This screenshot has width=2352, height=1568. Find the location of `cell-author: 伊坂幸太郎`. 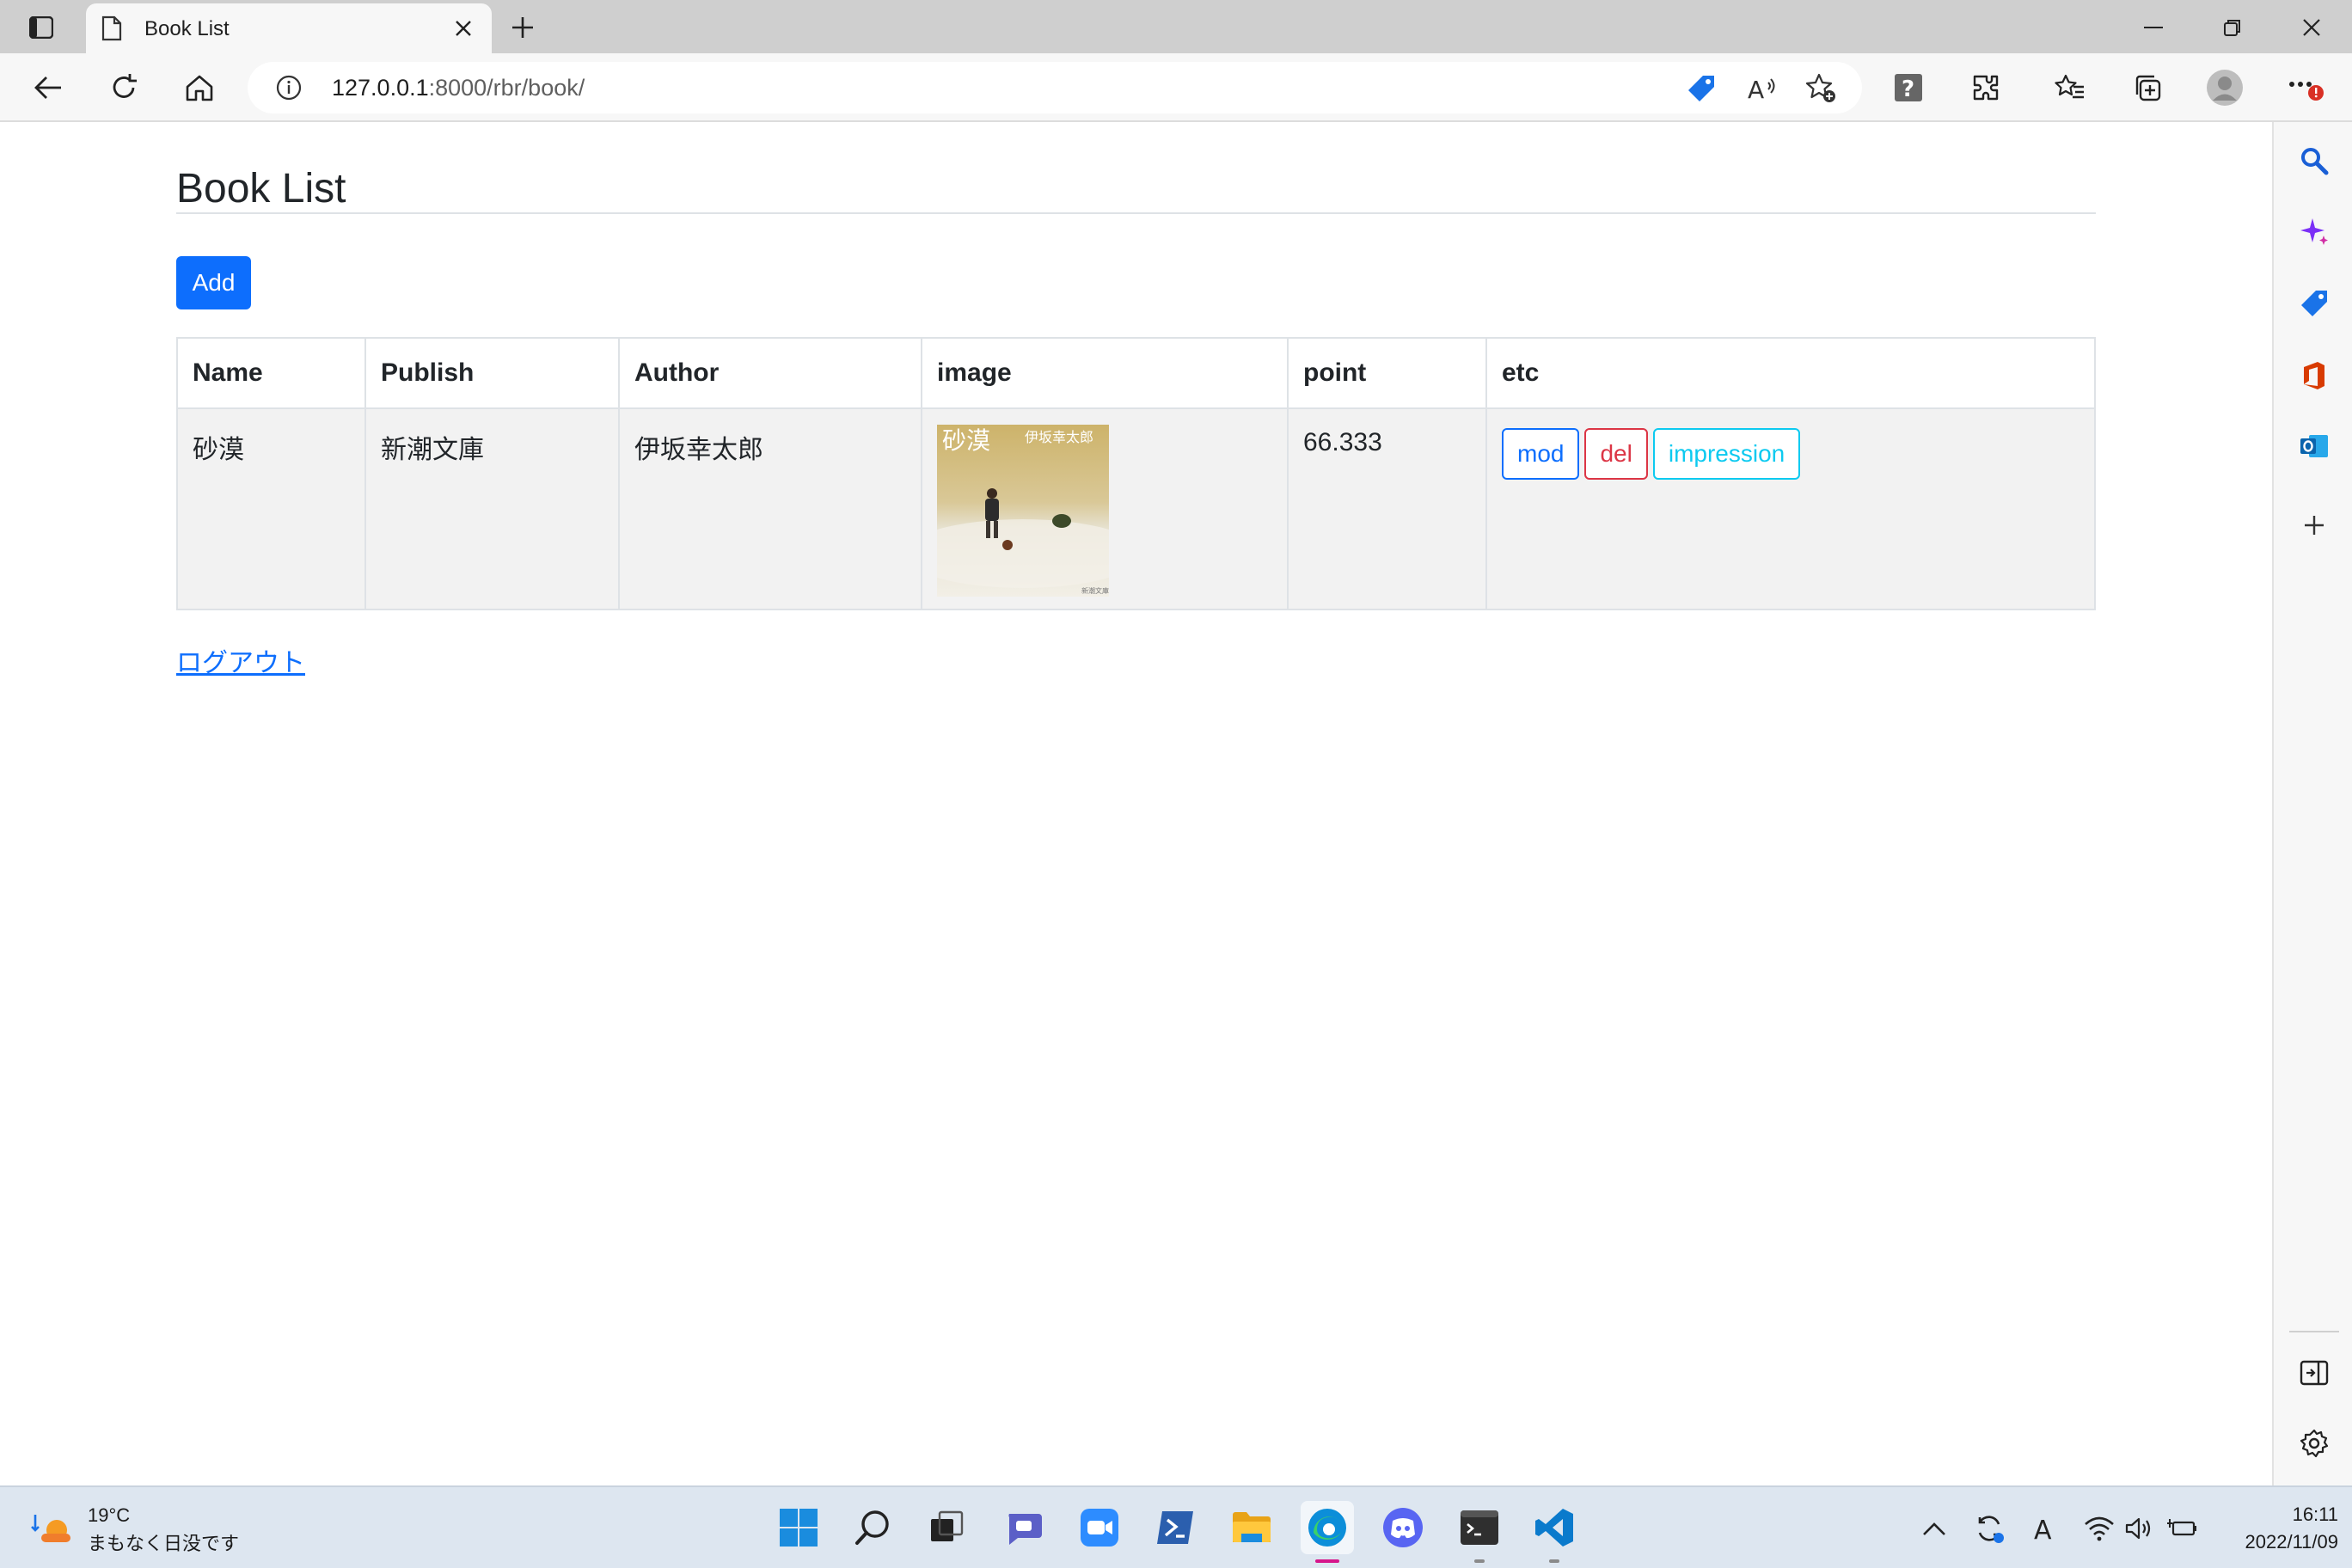

cell-author: 伊坂幸太郎 is located at coordinates (770, 508).